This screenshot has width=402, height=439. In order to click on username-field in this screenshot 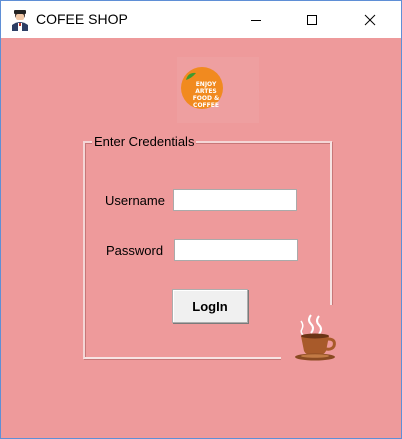, I will do `click(235, 200)`.